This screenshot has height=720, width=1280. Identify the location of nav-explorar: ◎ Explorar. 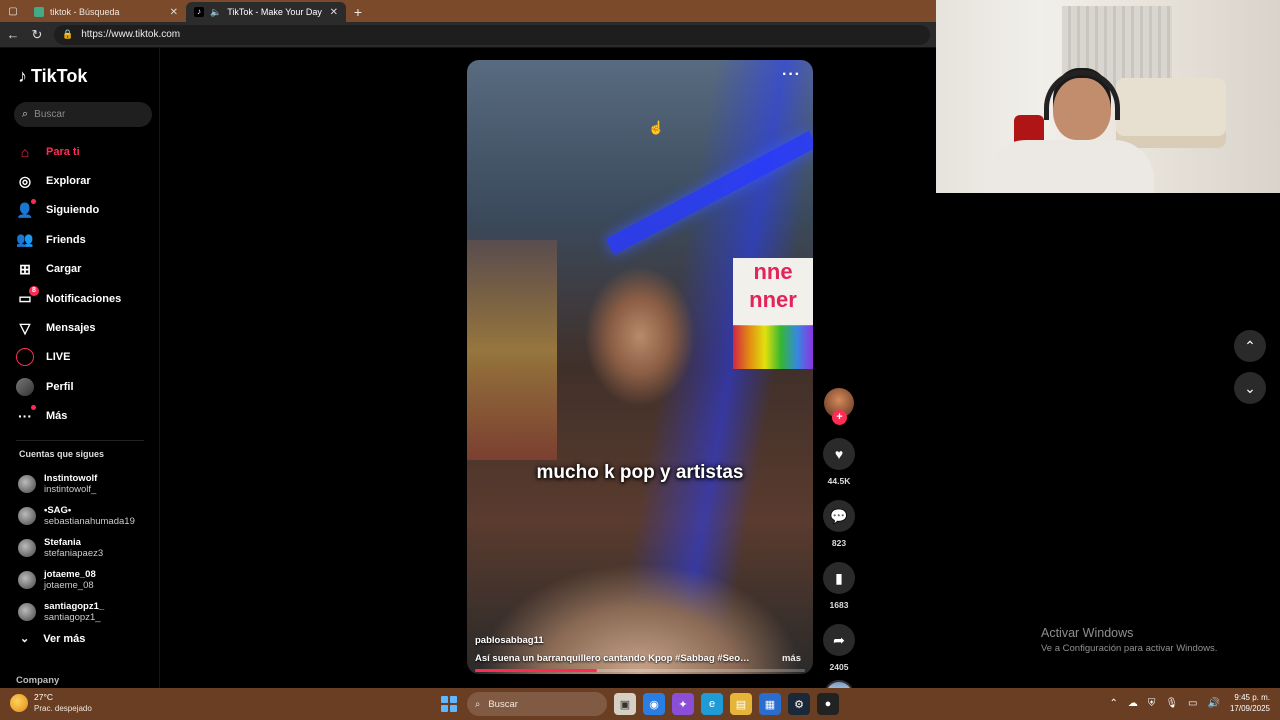
(86, 180).